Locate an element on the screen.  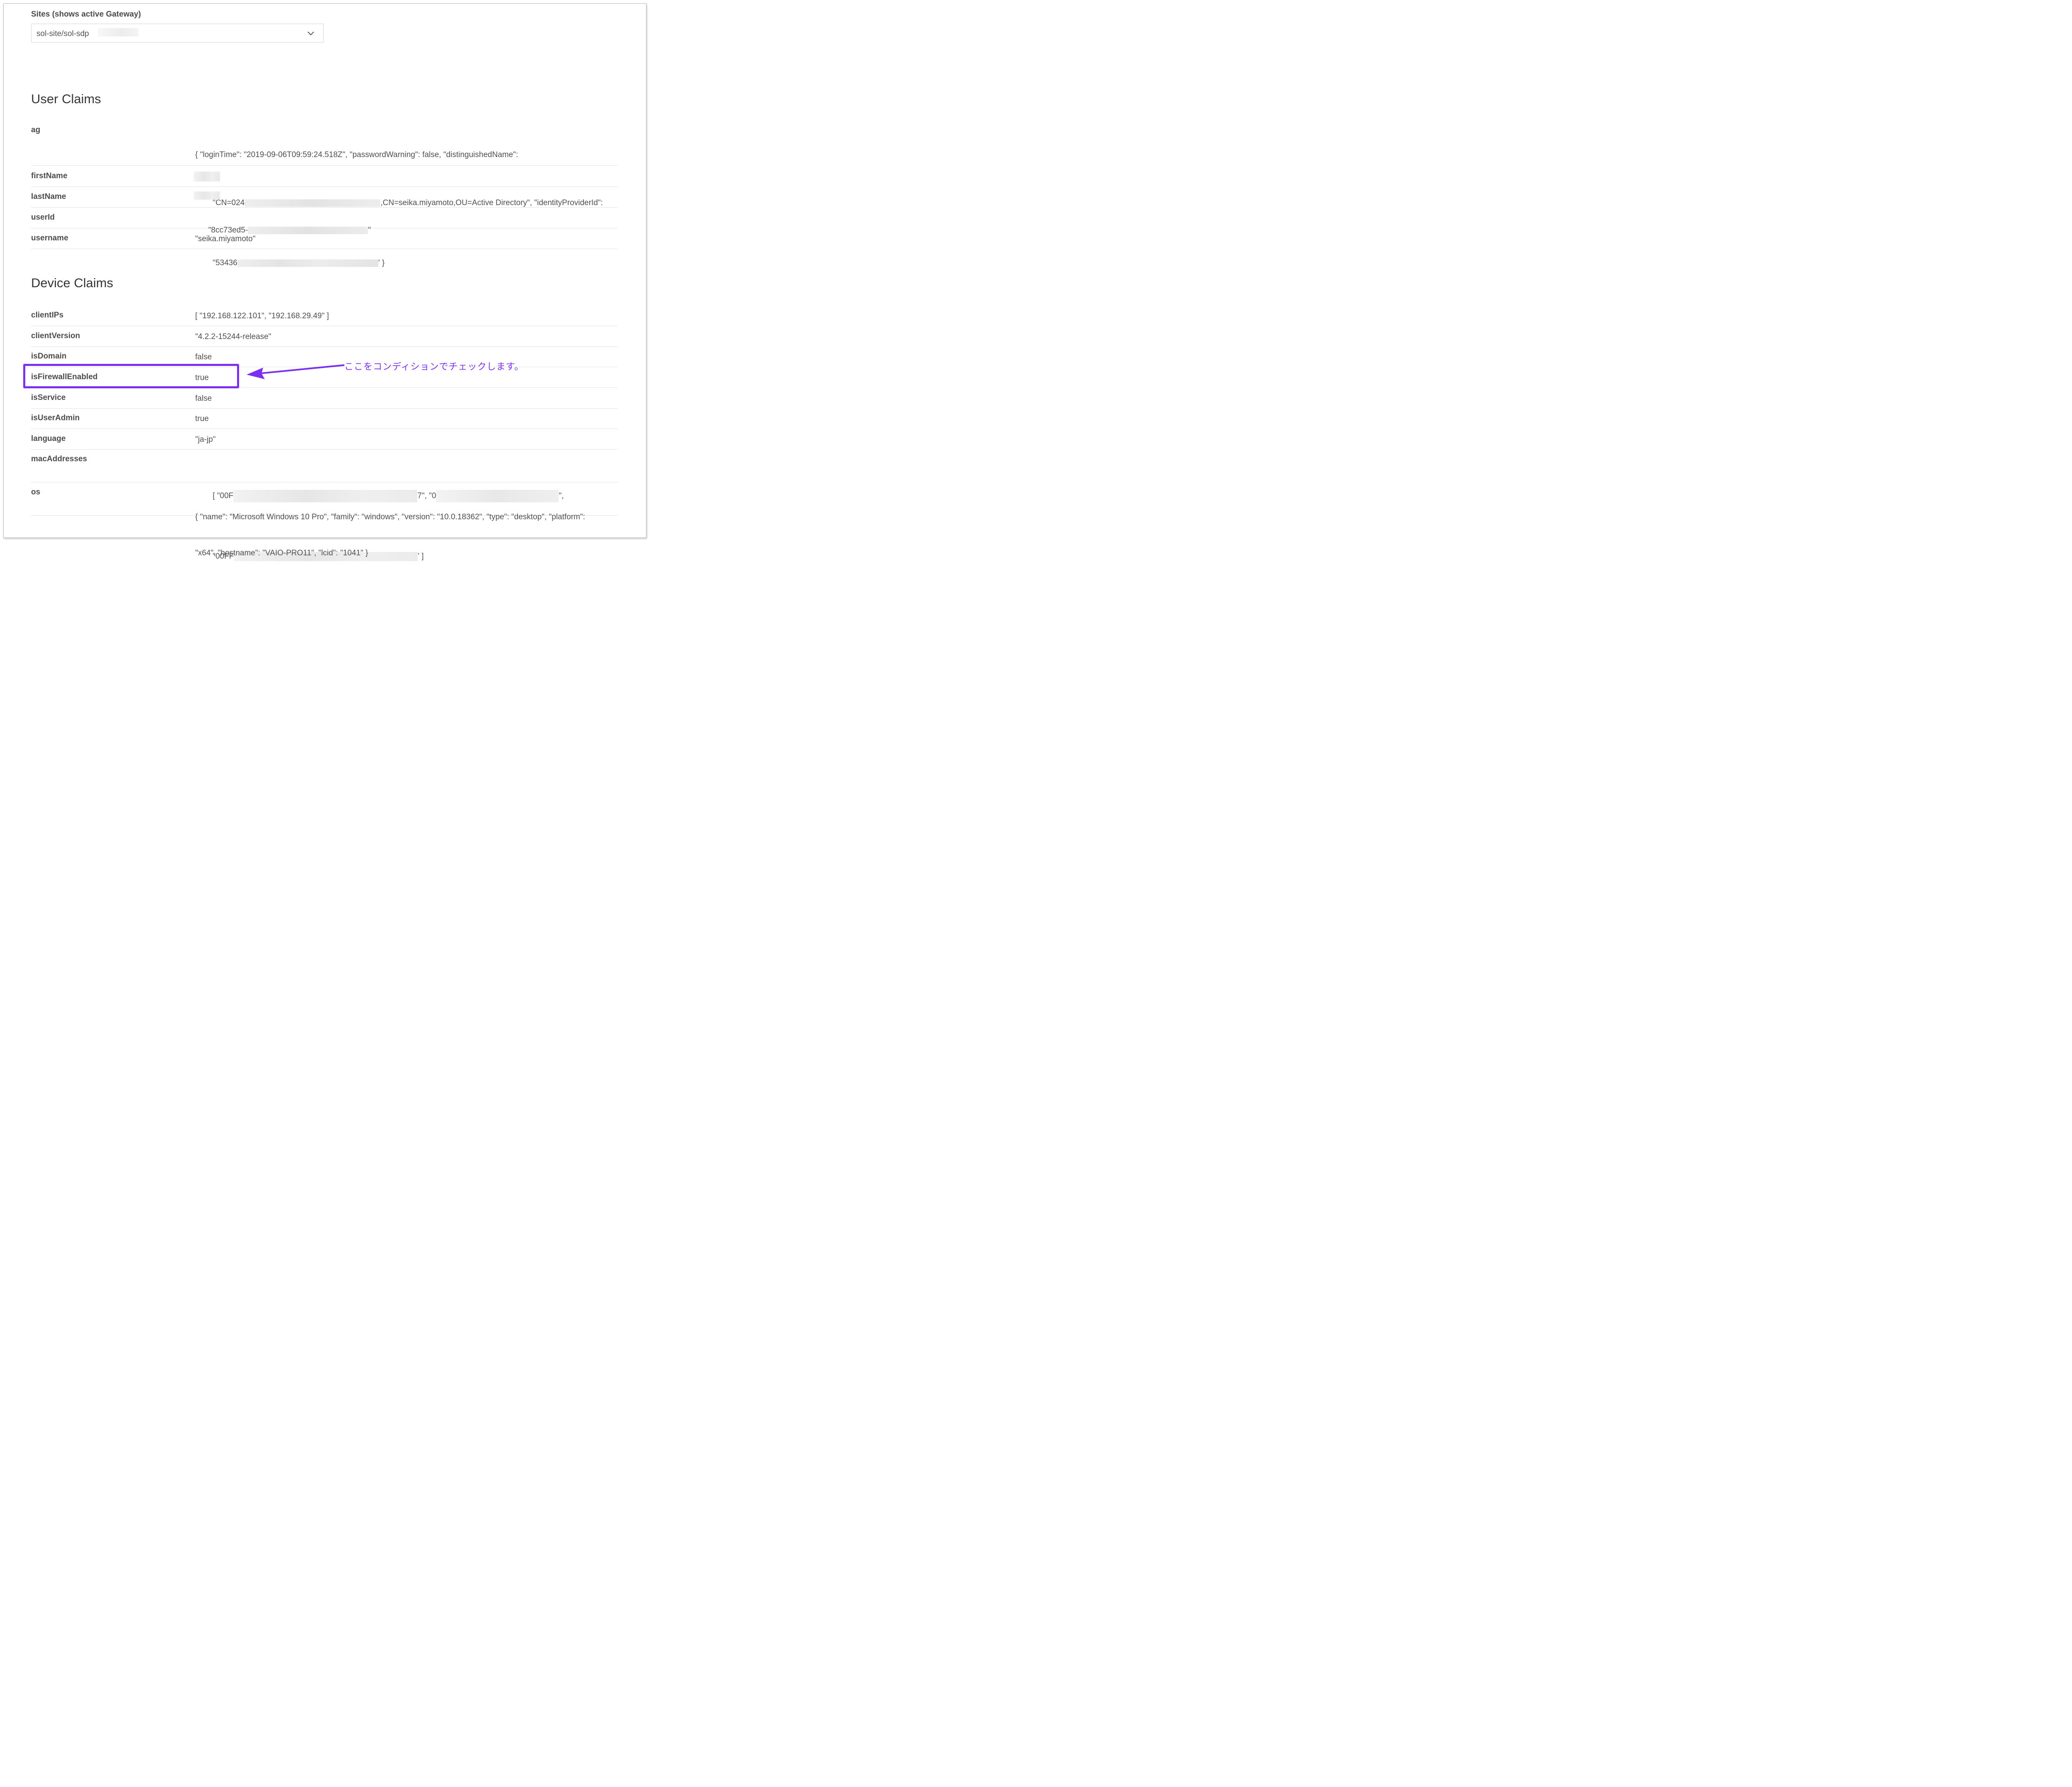
claim-value: true is located at coordinates (202, 418).